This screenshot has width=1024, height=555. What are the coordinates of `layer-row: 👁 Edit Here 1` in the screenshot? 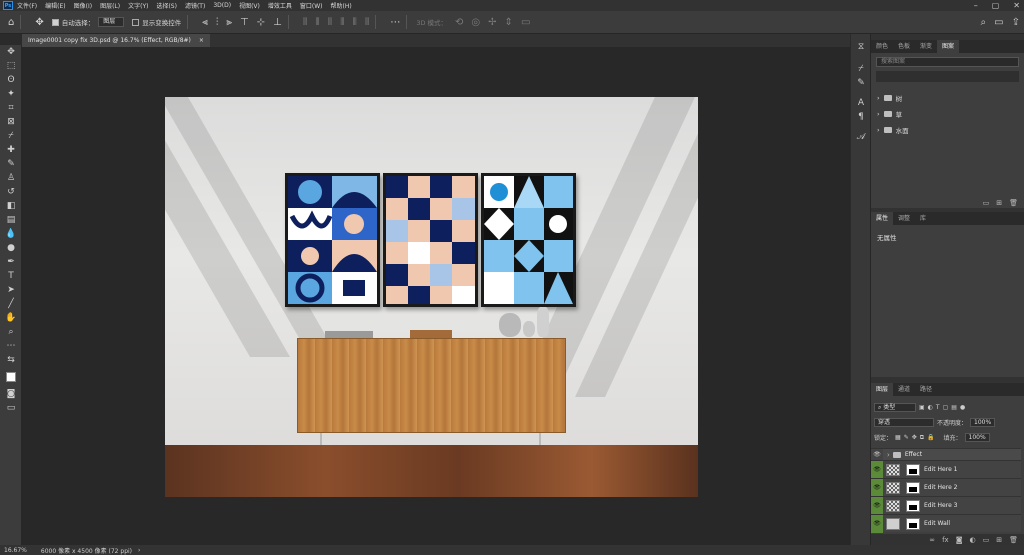 It's located at (946, 469).